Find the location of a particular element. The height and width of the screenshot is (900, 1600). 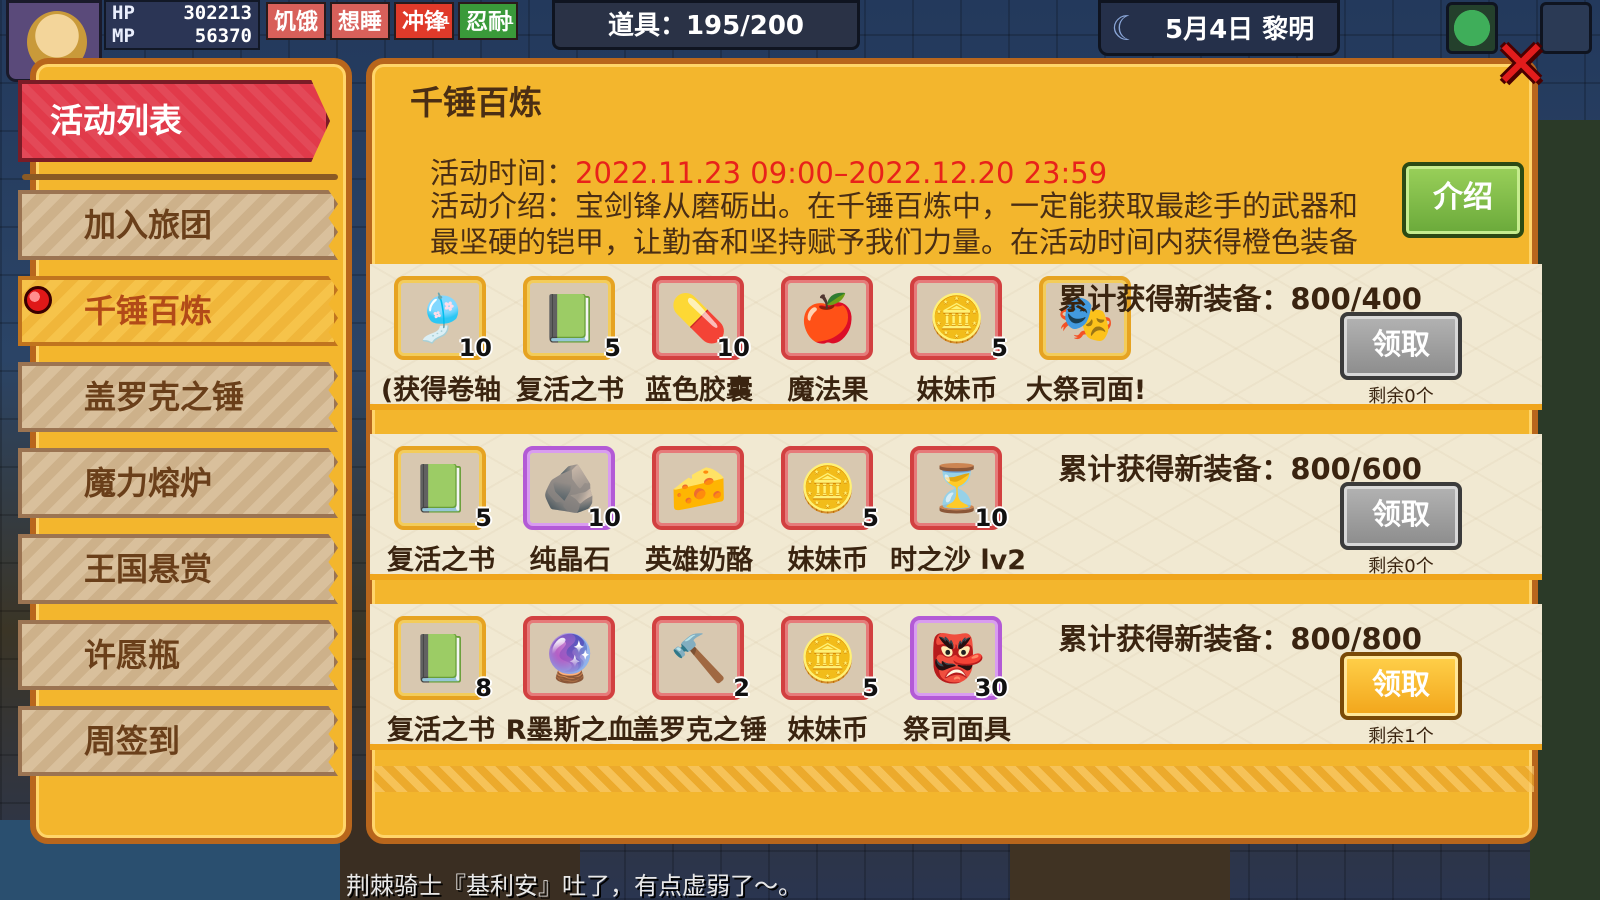

decorative-band is located at coordinates (954, 779).